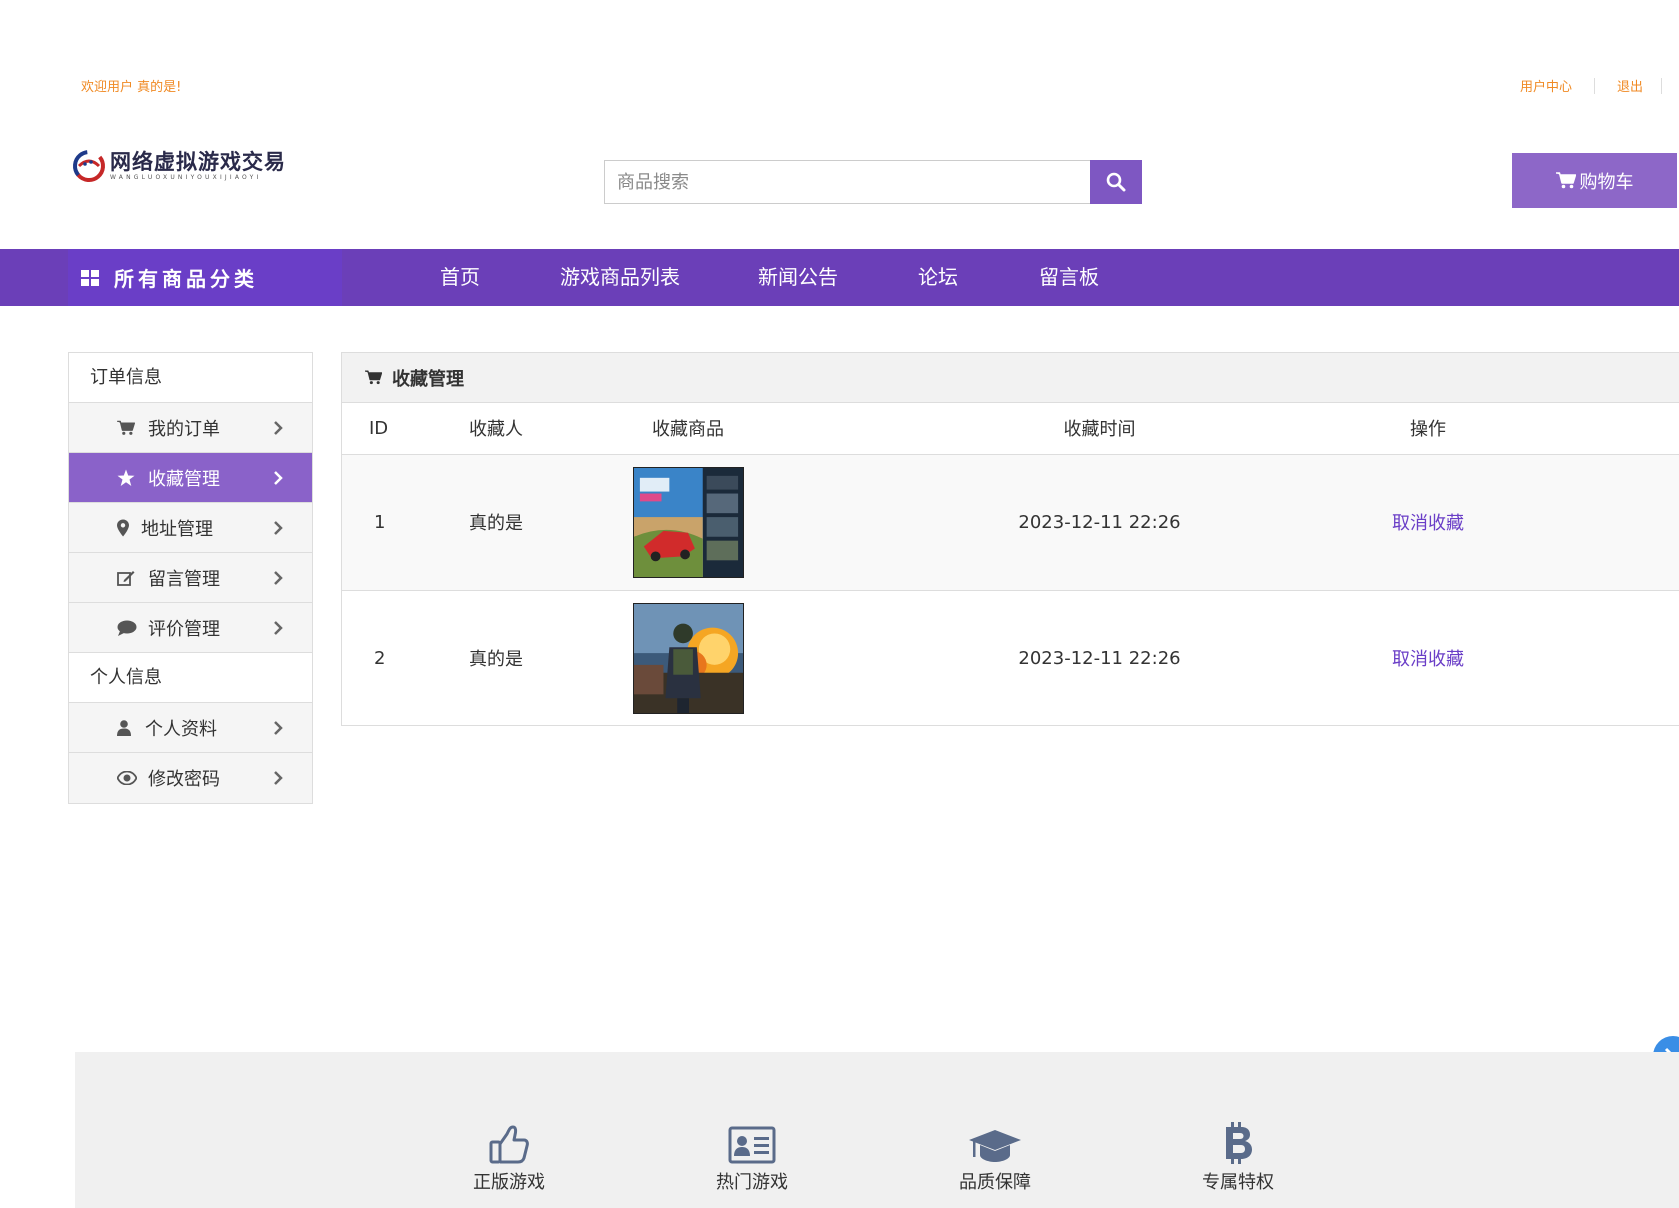 The width and height of the screenshot is (1679, 1208). I want to click on top-links: 用户中心 退出, so click(1591, 85).